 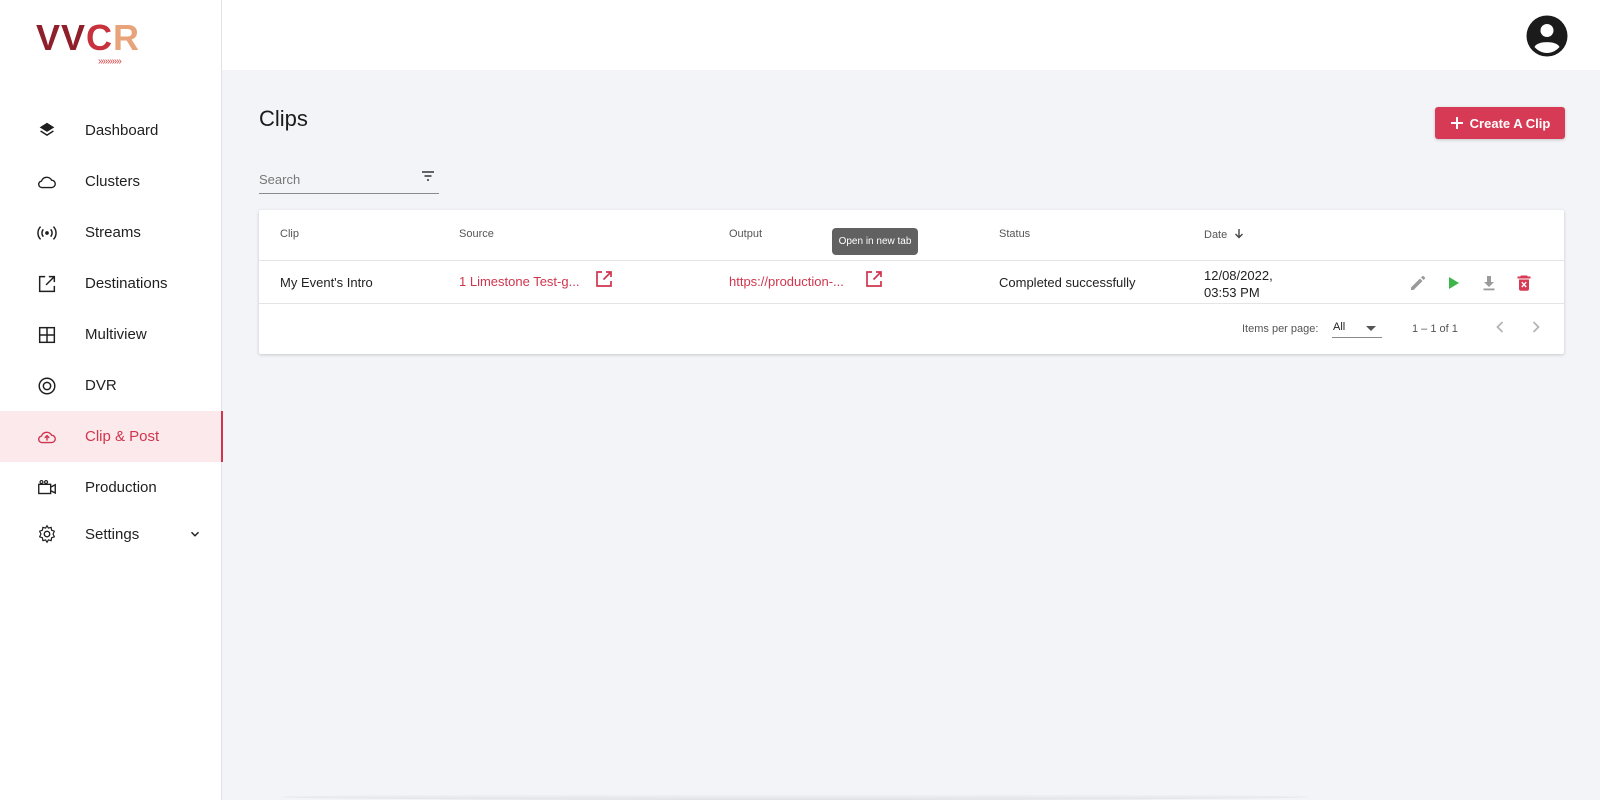 I want to click on pagination-range: 1 – 1 of 1, so click(x=1435, y=329).